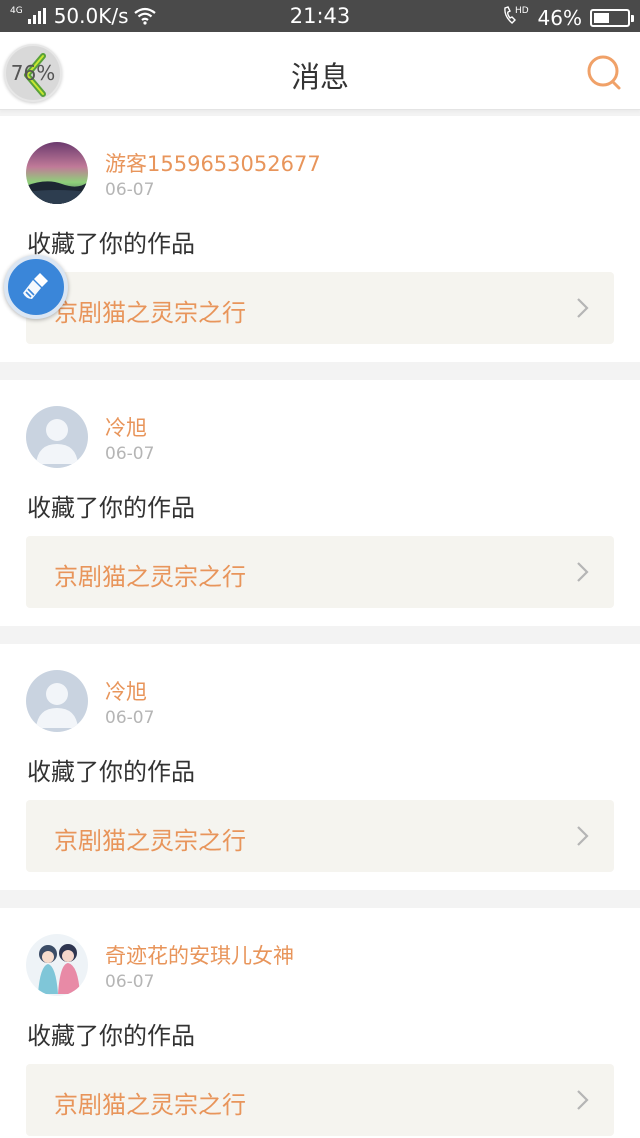 Image resolution: width=640 pixels, height=1138 pixels. What do you see at coordinates (612, 17) in the screenshot?
I see `battery-icon` at bounding box center [612, 17].